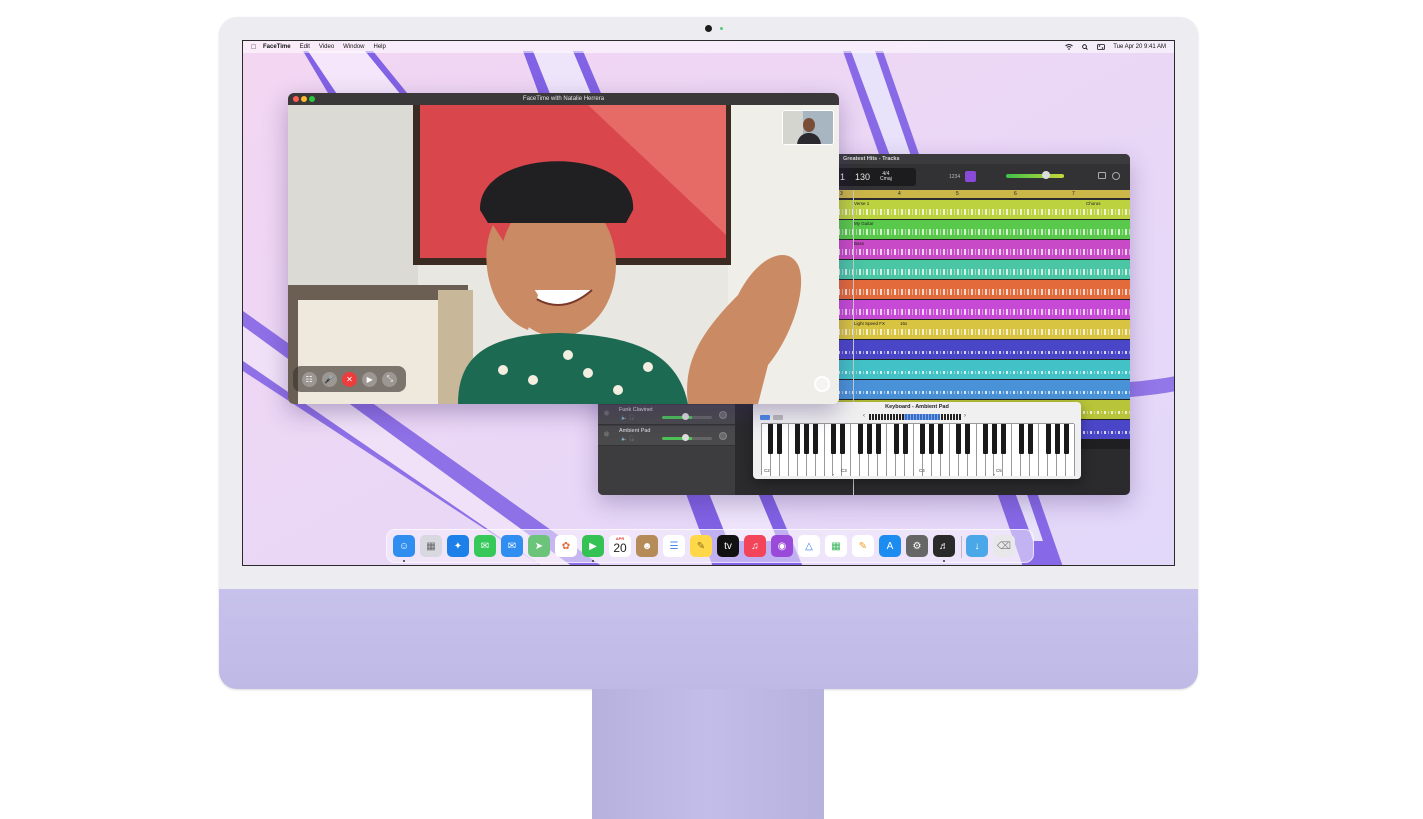 The height and width of the screenshot is (819, 1423). Describe the element at coordinates (539, 546) in the screenshot. I see `maps-icon: ➤` at that location.